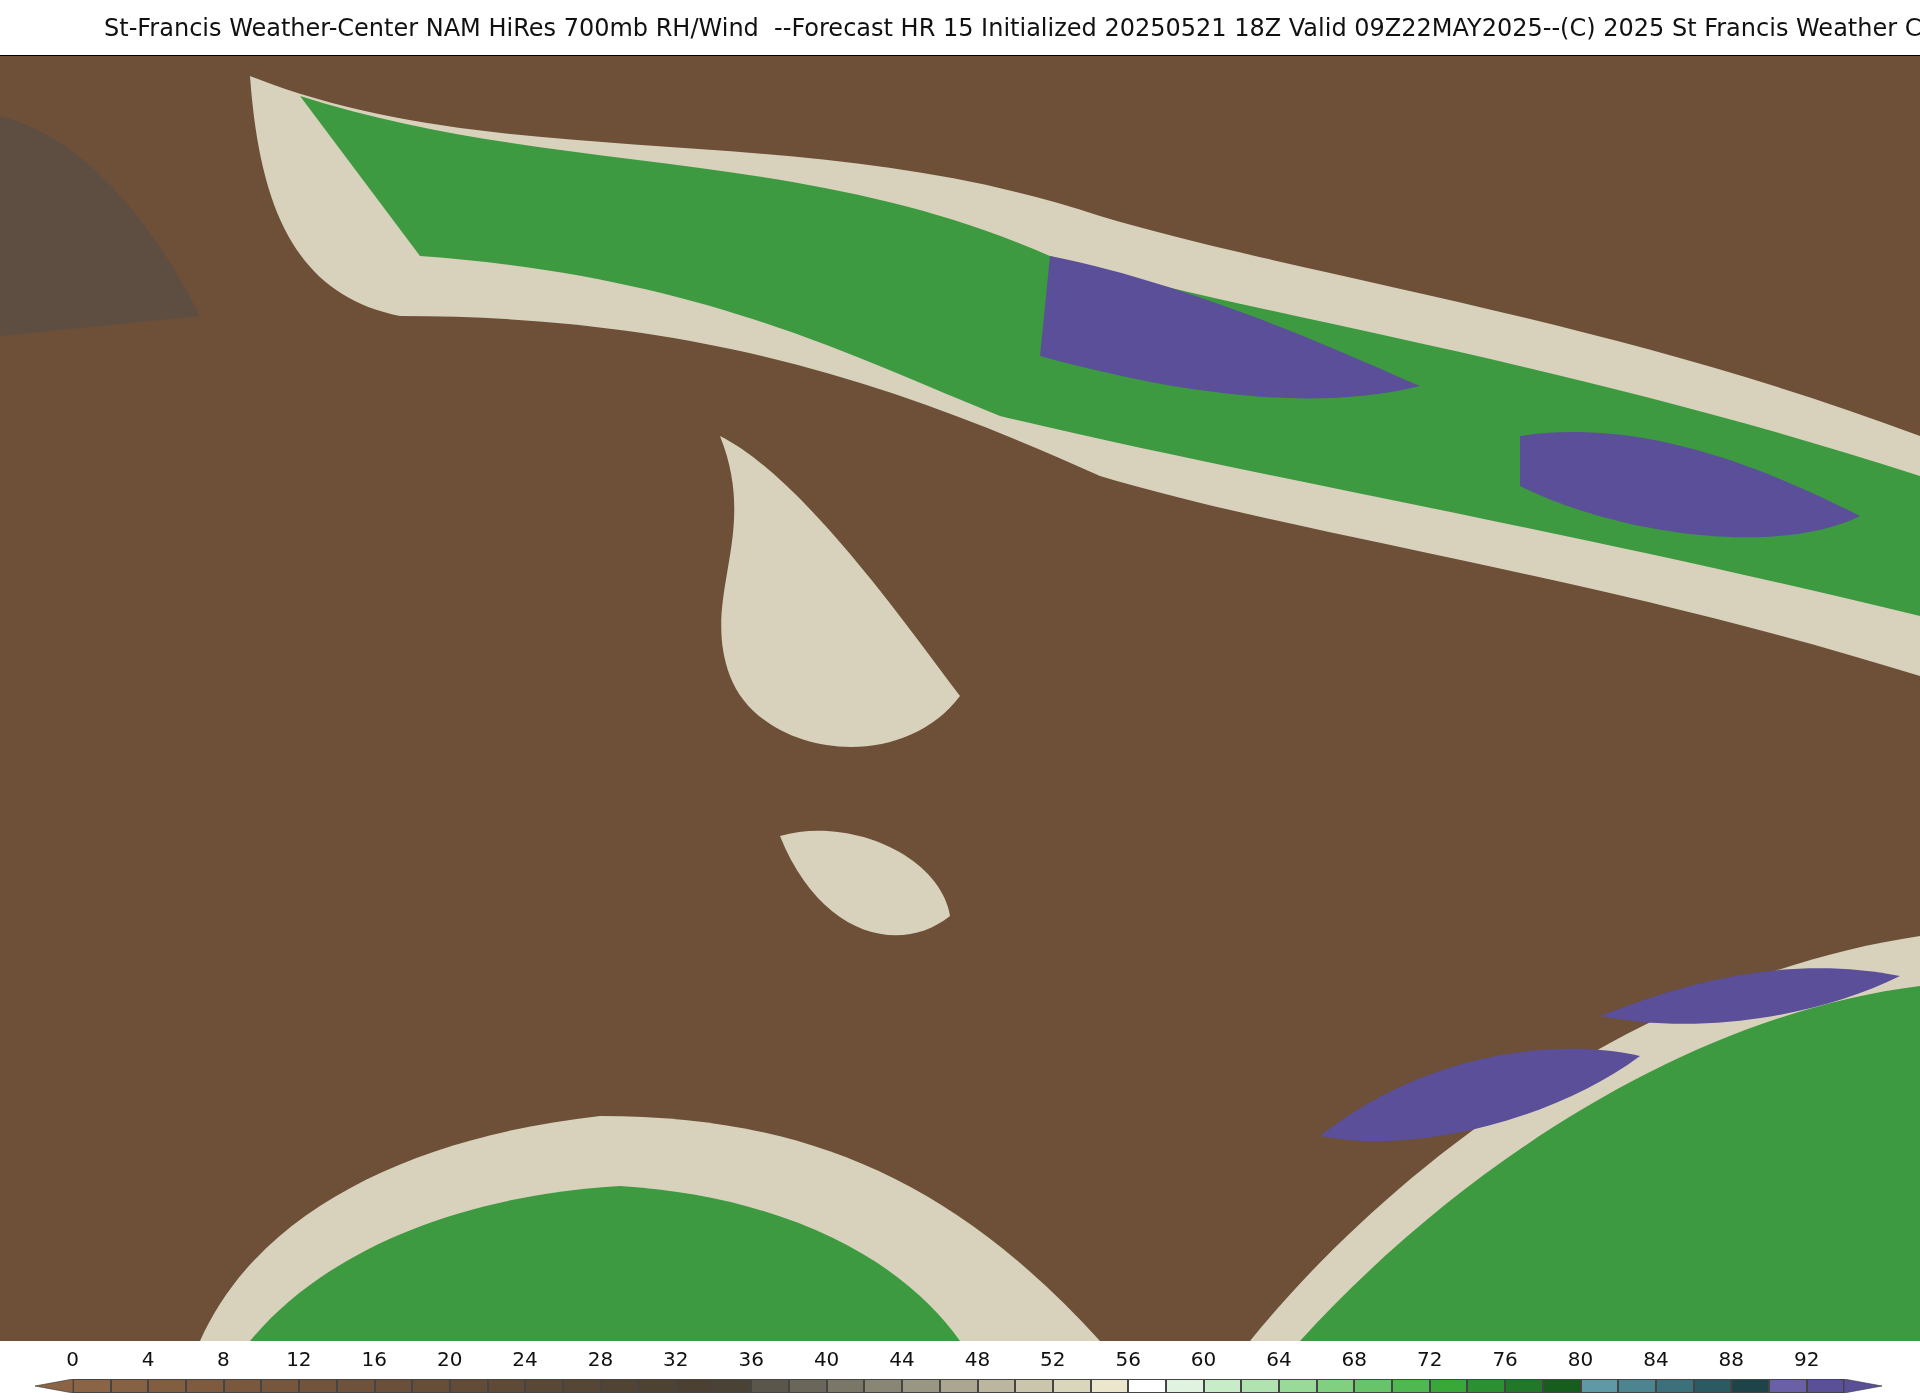  I want to click on tick-label: 4, so click(148, 1359).